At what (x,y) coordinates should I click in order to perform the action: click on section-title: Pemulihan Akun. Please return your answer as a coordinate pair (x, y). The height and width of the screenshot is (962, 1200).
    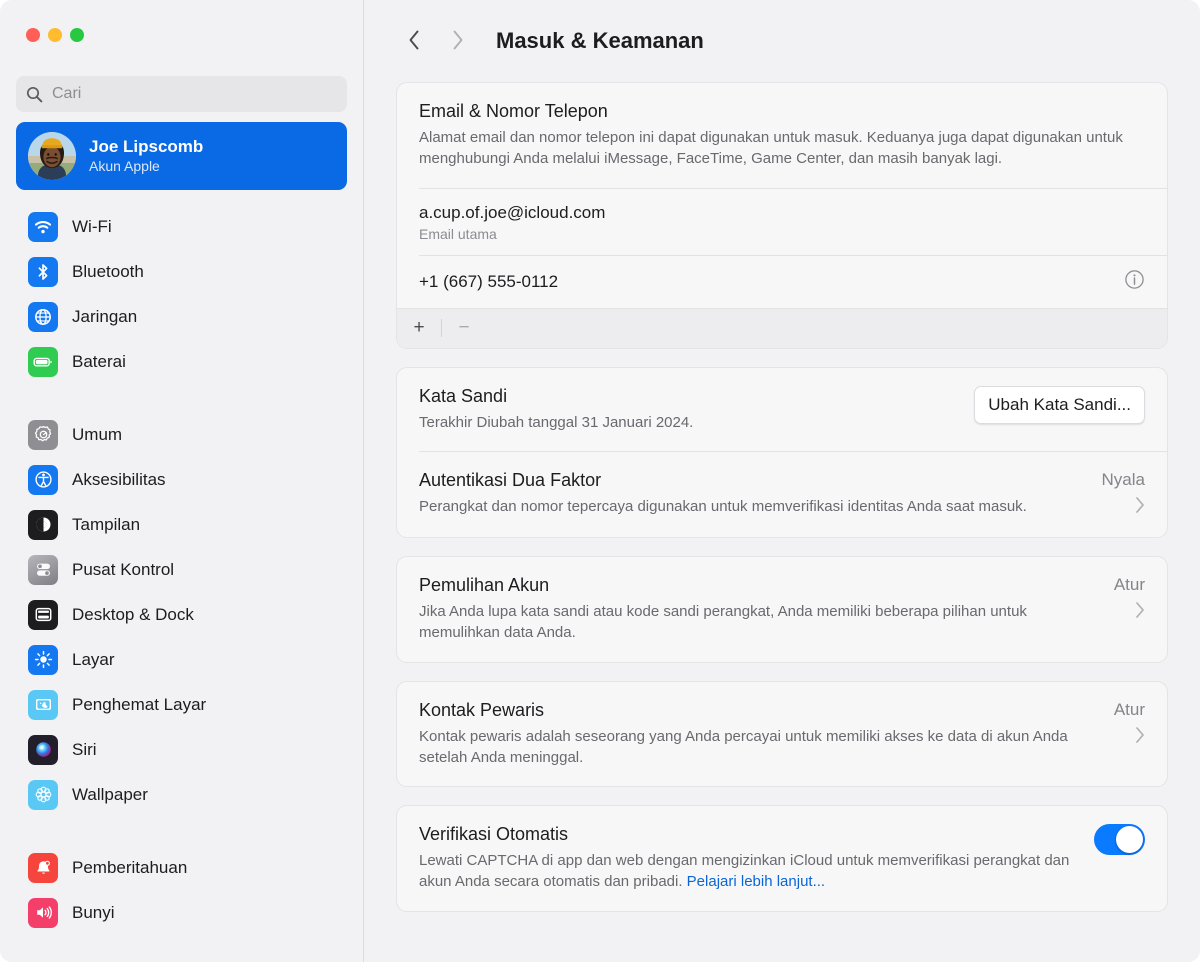
    Looking at the image, I should click on (484, 584).